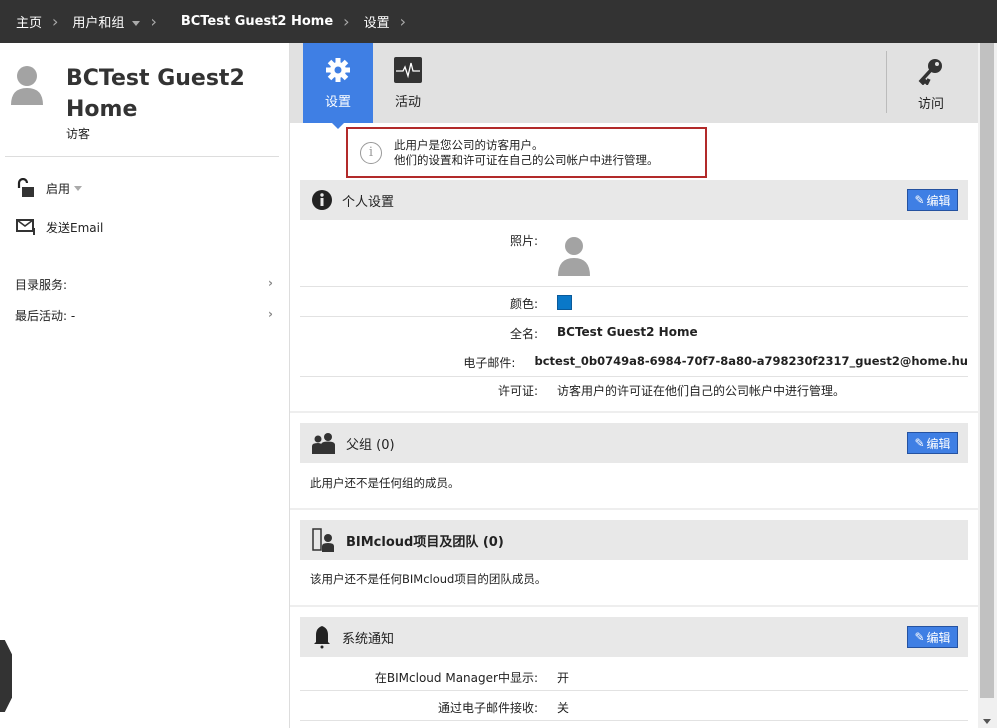 This screenshot has width=997, height=728. What do you see at coordinates (634, 540) in the screenshot?
I see `projects-header: BIMcloud项目及团队 (0)` at bounding box center [634, 540].